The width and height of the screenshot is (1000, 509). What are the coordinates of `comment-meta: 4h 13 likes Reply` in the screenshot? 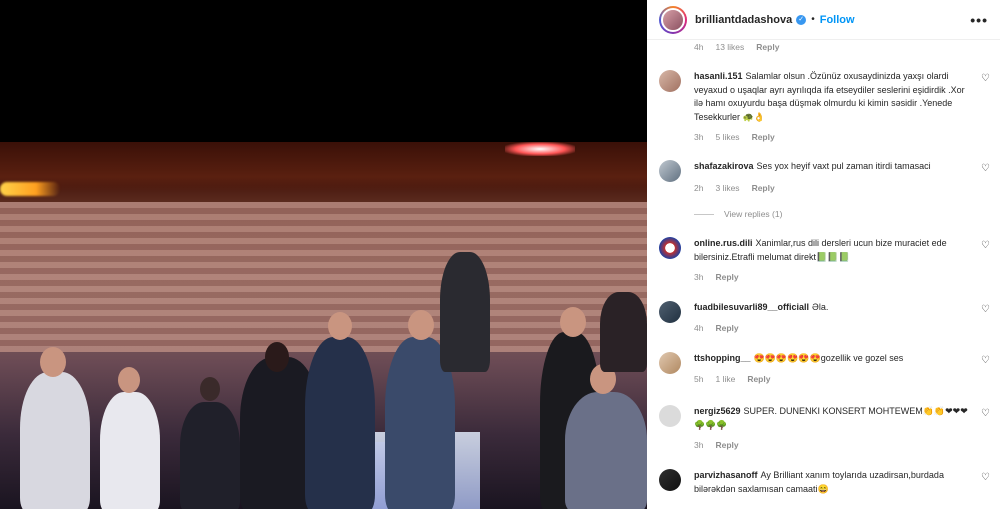 It's located at (736, 47).